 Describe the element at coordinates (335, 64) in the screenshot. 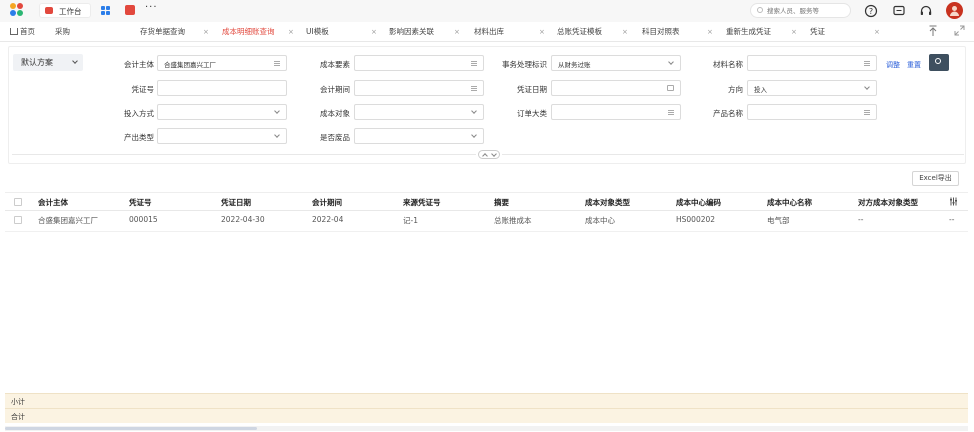

I see `cost-element-label: 成本要素` at that location.